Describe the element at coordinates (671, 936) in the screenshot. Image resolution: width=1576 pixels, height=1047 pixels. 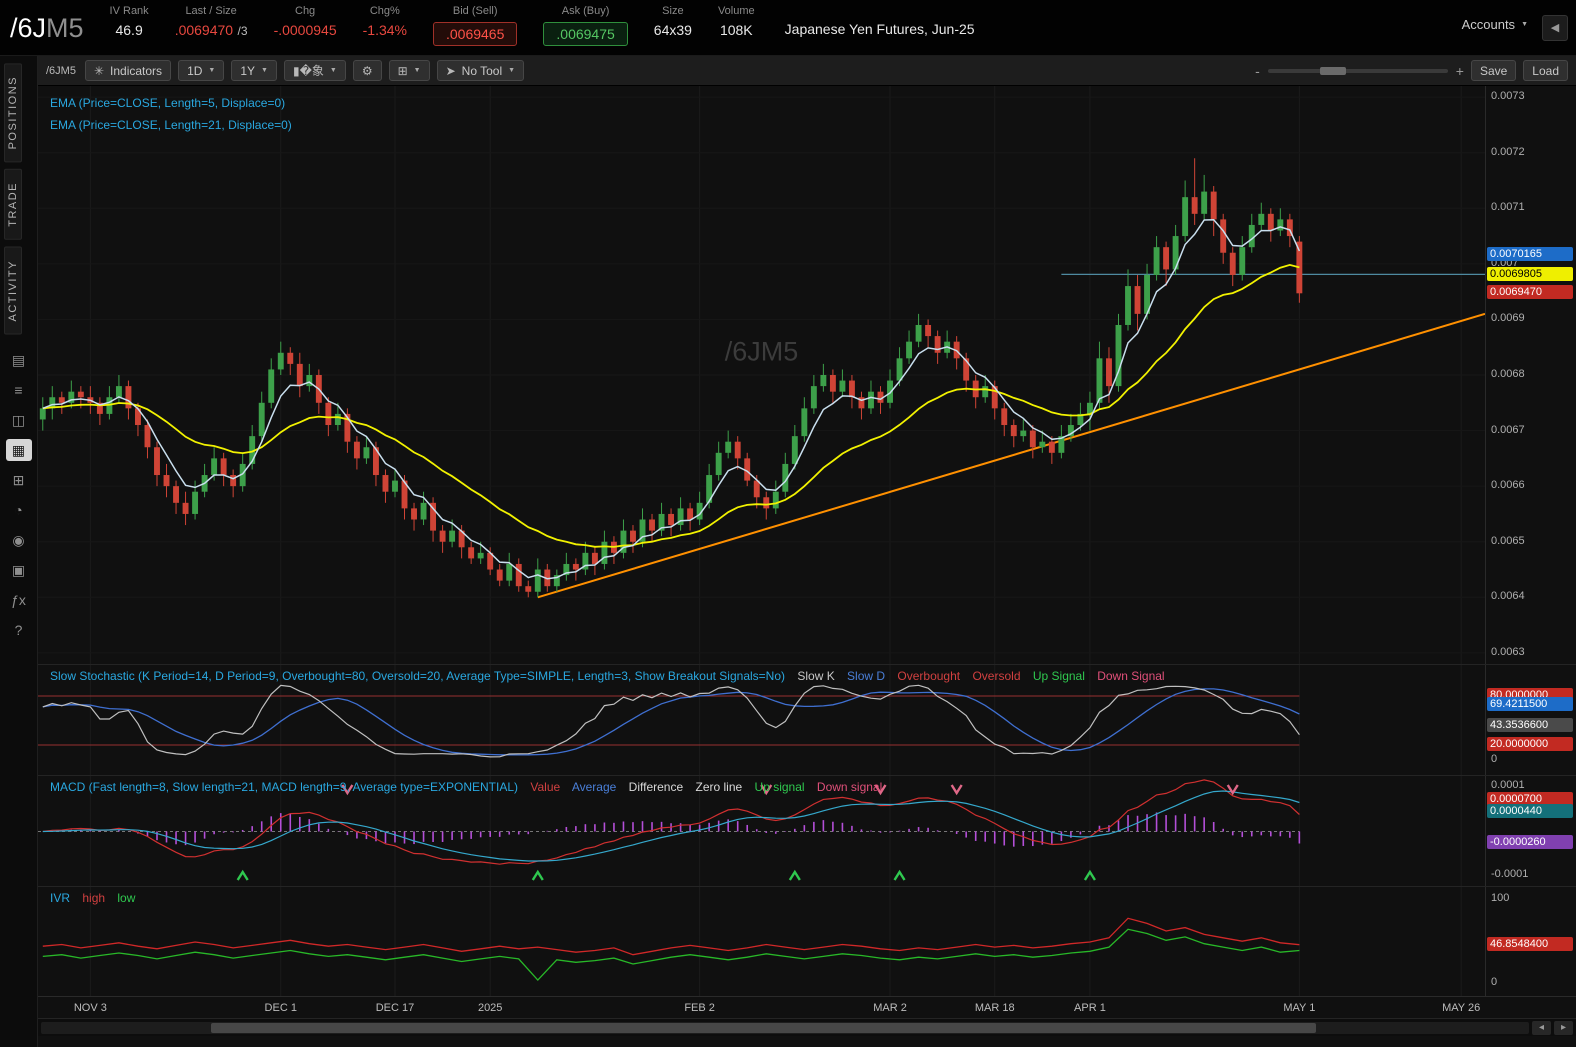
I see `ivr-high-line` at that location.